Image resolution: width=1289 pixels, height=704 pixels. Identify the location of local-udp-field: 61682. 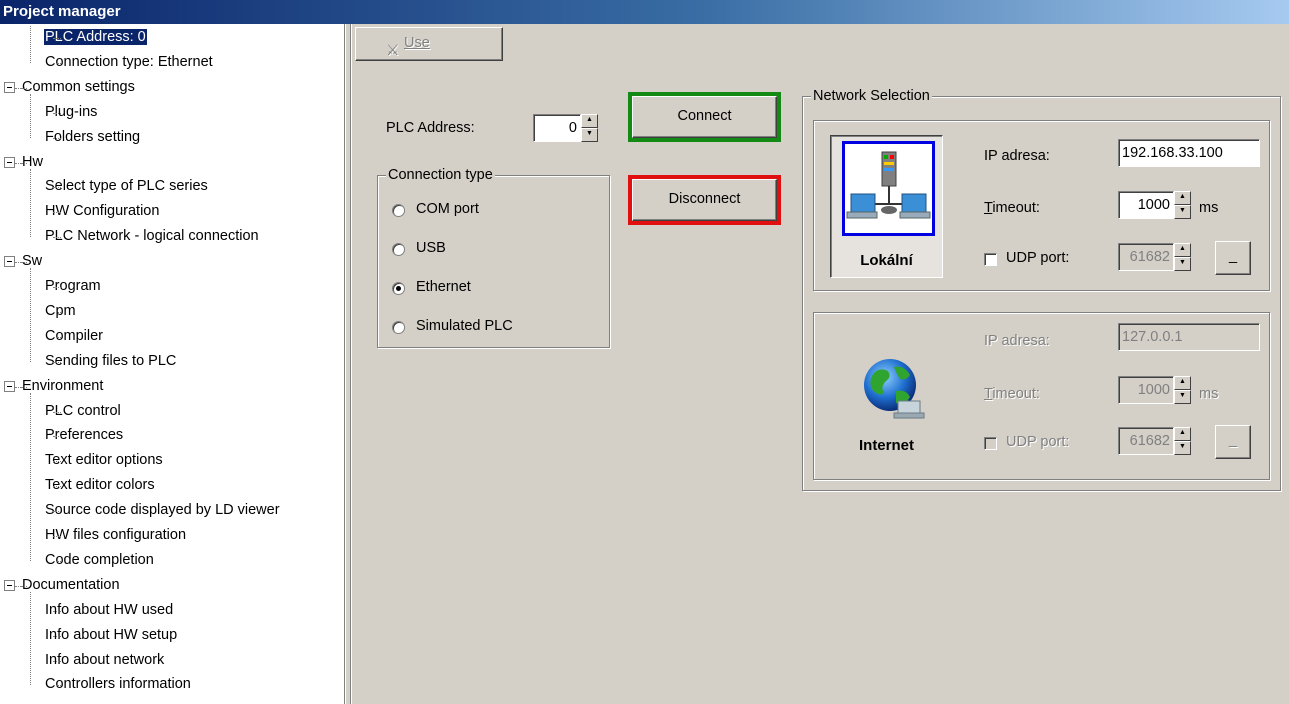
(1146, 257).